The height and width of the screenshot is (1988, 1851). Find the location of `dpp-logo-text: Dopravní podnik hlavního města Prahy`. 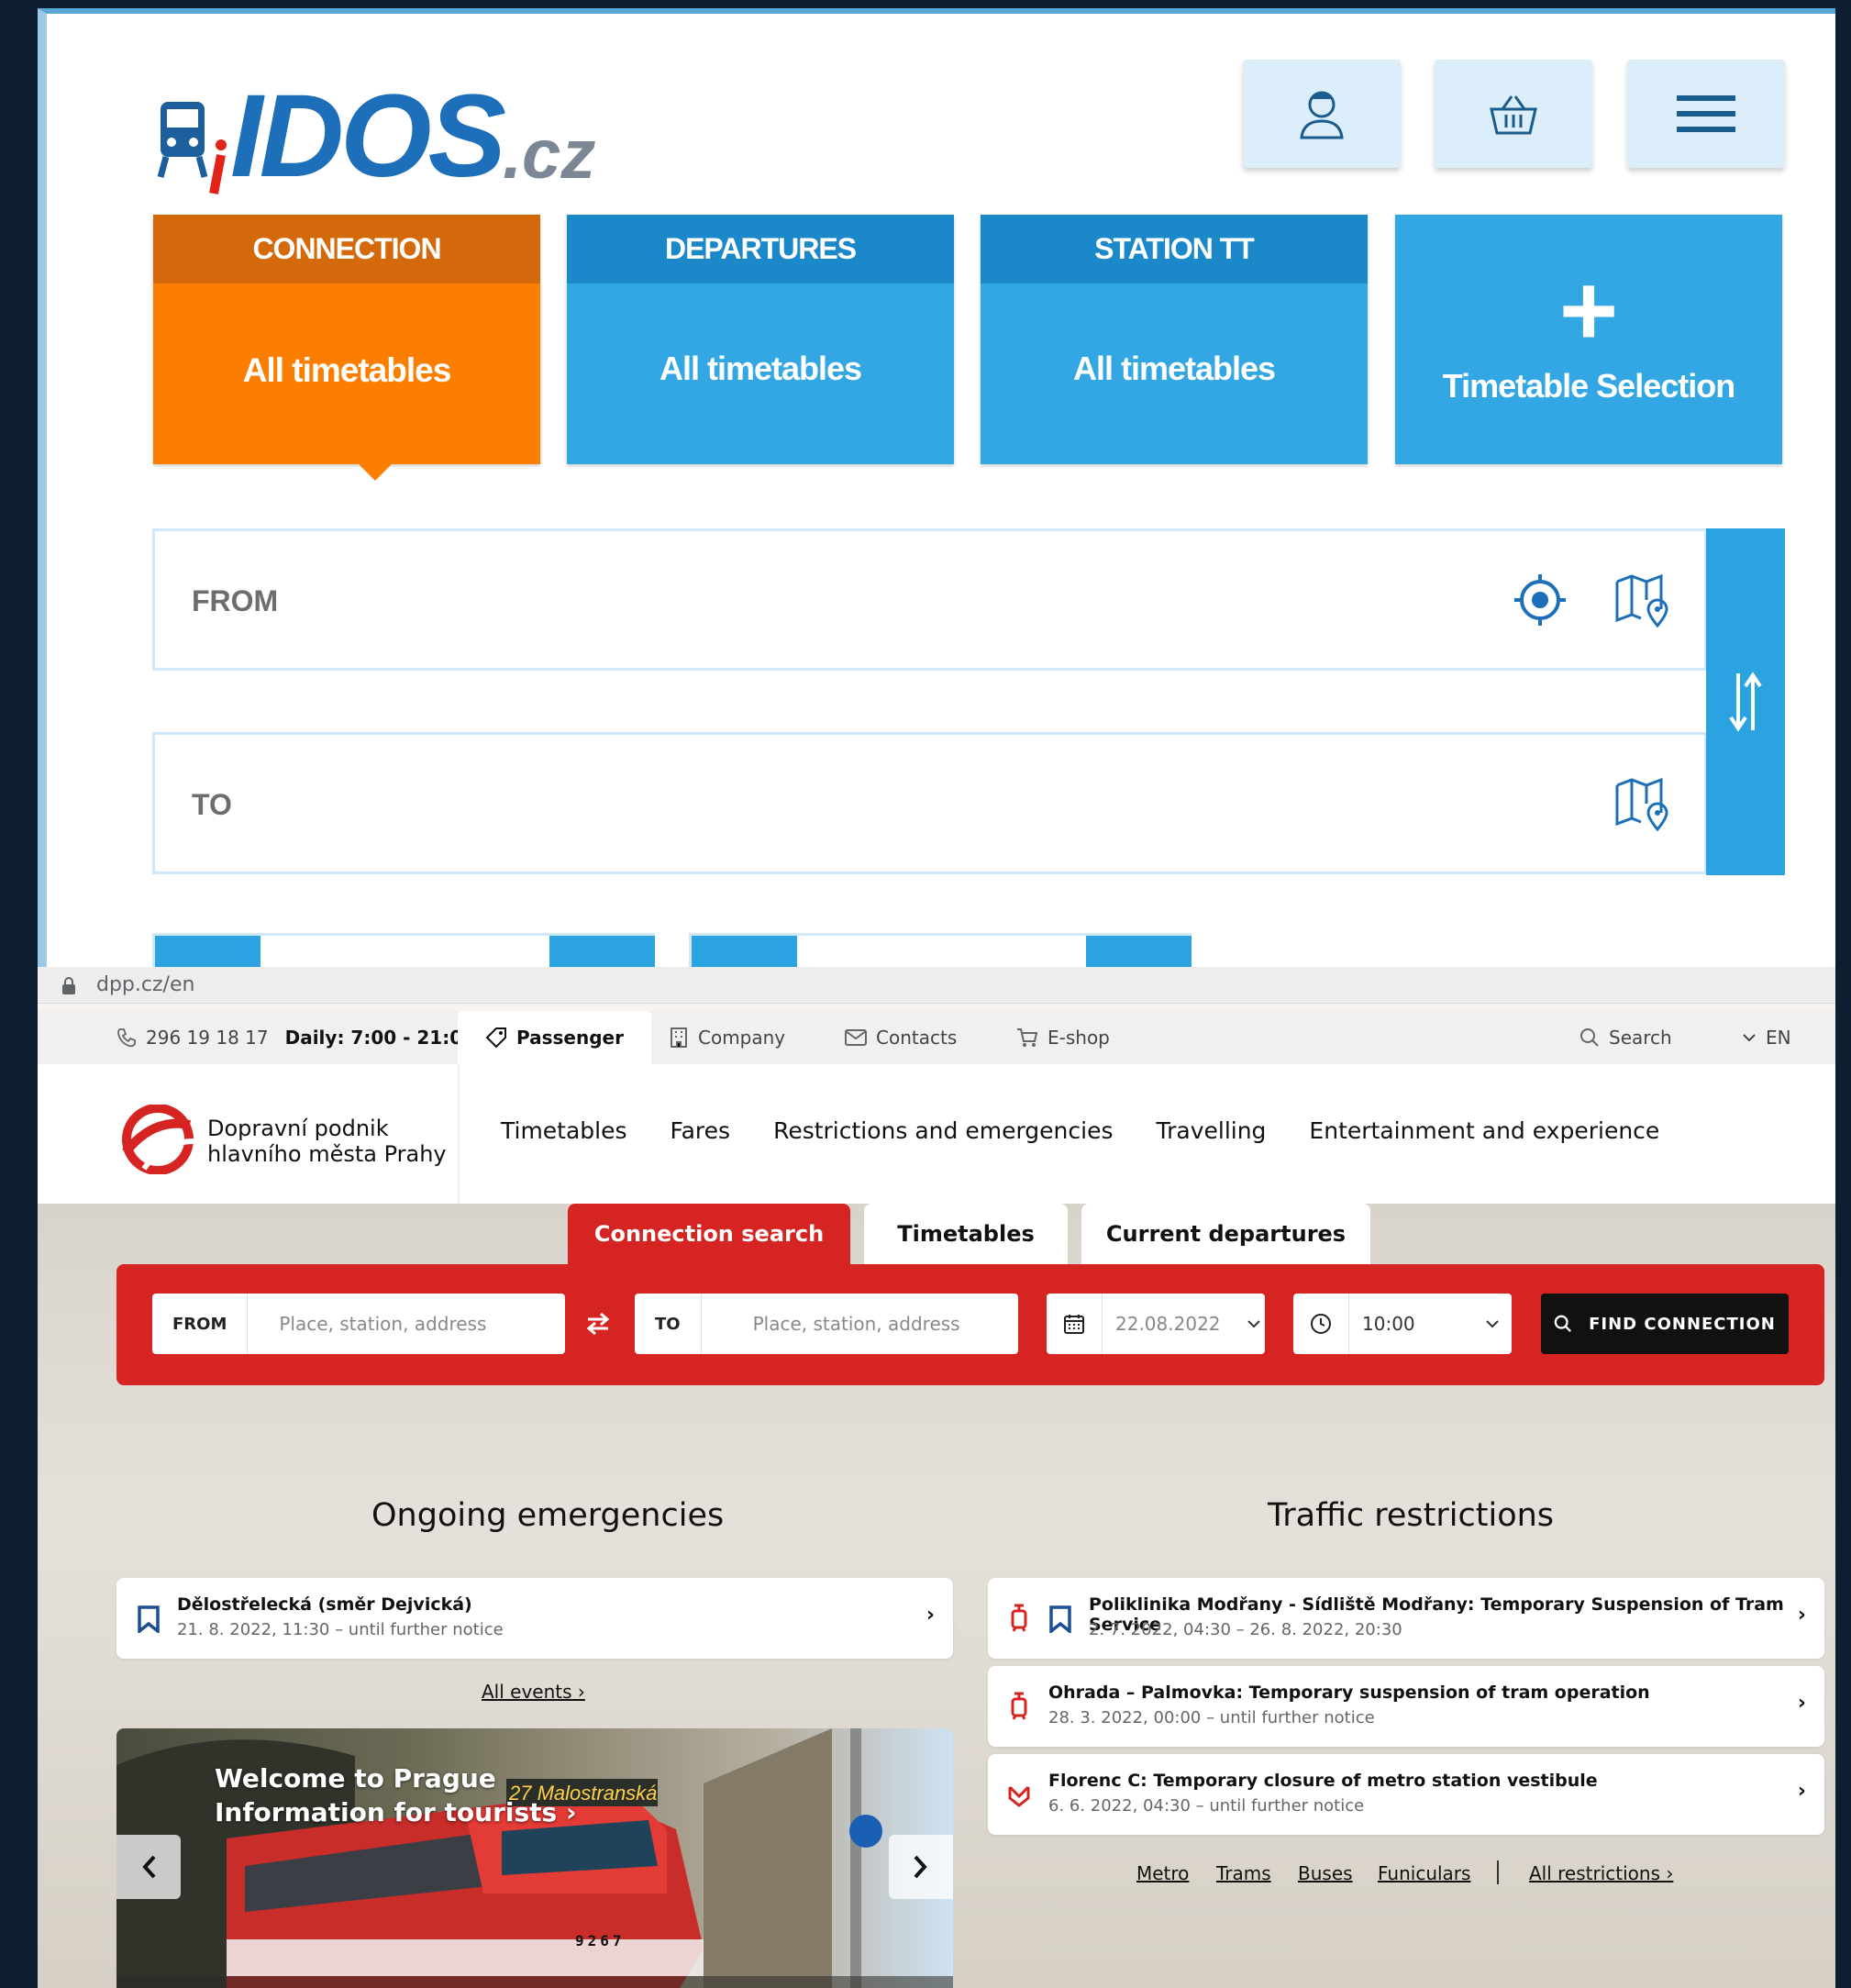

dpp-logo-text: Dopravní podnik hlavního města Prahy is located at coordinates (327, 1141).